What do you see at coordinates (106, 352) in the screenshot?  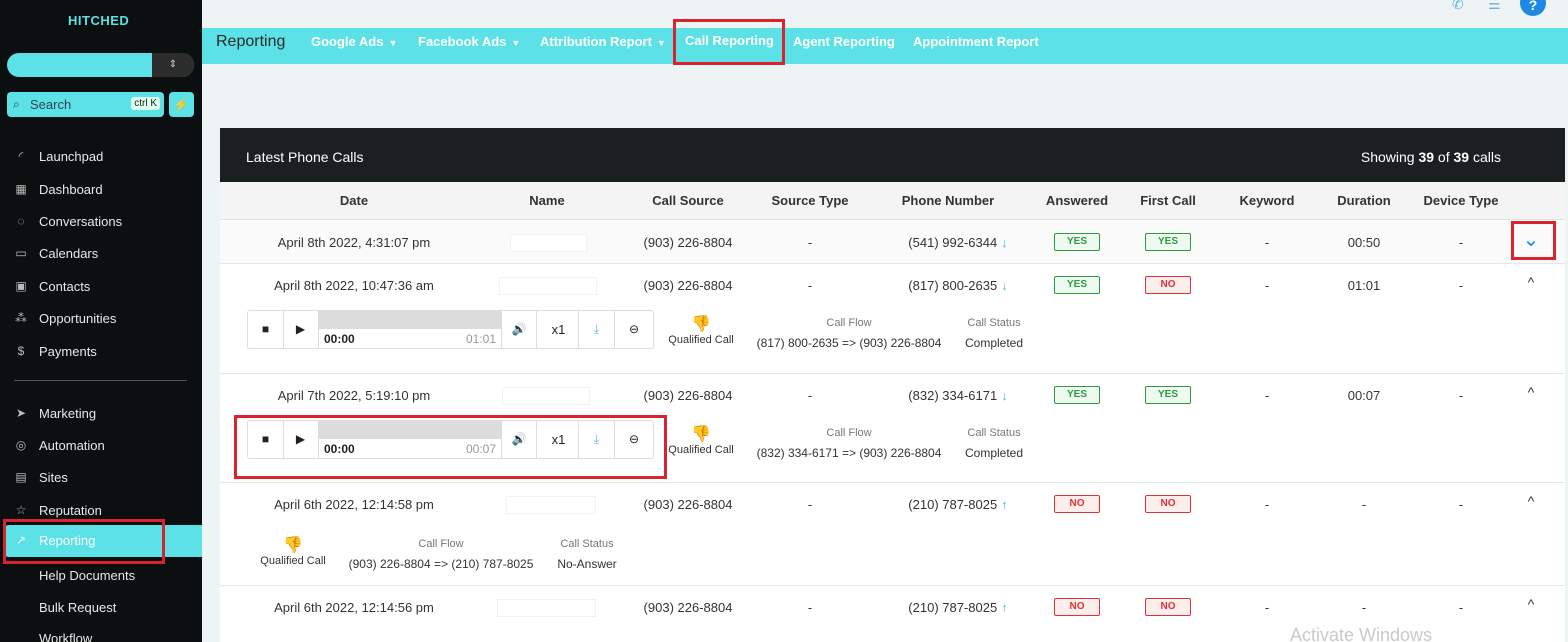 I see `sidebar-item-payments: $ Payments` at bounding box center [106, 352].